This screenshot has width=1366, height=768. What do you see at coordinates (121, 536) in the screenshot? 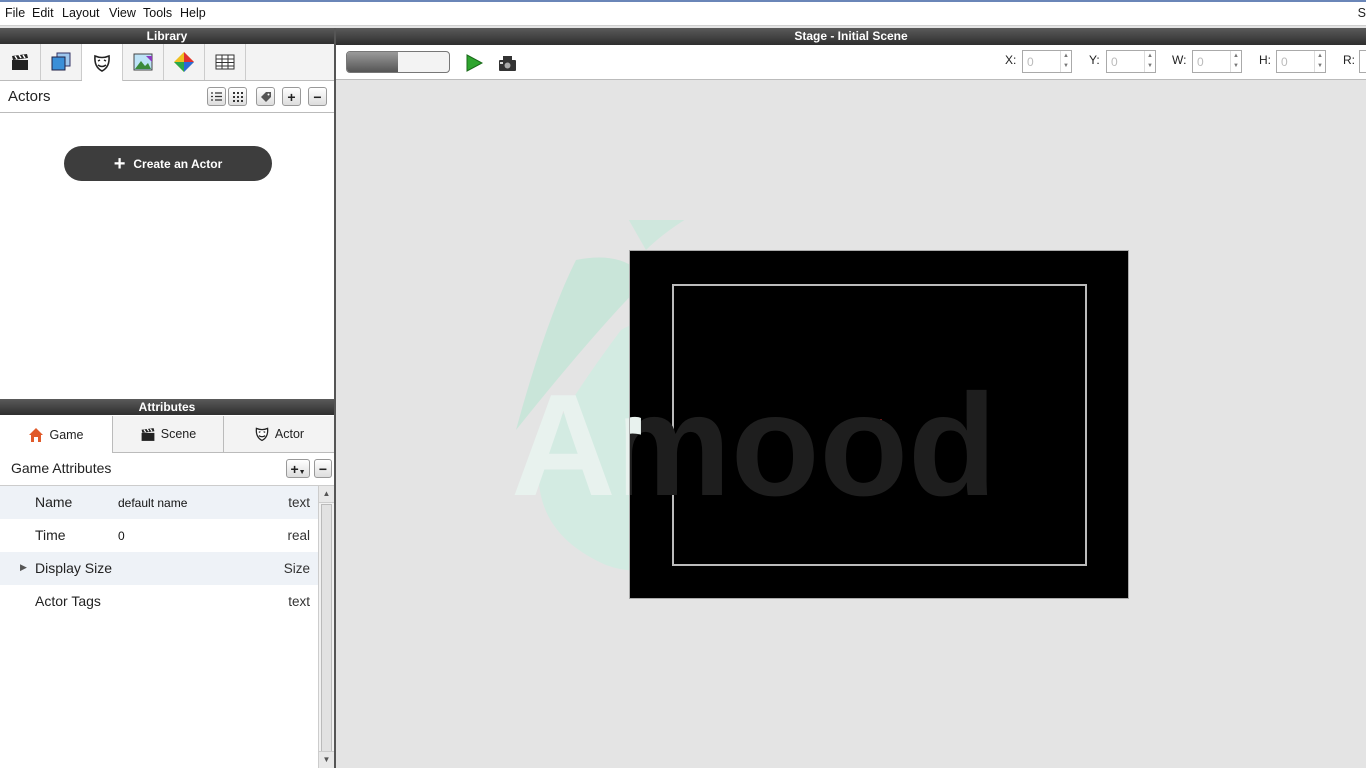
I see `attribute-value: 0` at bounding box center [121, 536].